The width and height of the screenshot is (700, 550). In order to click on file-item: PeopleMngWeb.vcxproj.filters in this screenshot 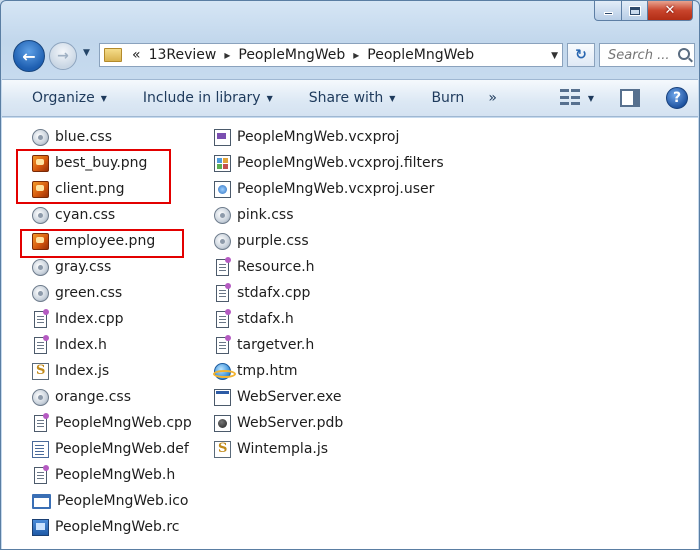, I will do `click(329, 163)`.